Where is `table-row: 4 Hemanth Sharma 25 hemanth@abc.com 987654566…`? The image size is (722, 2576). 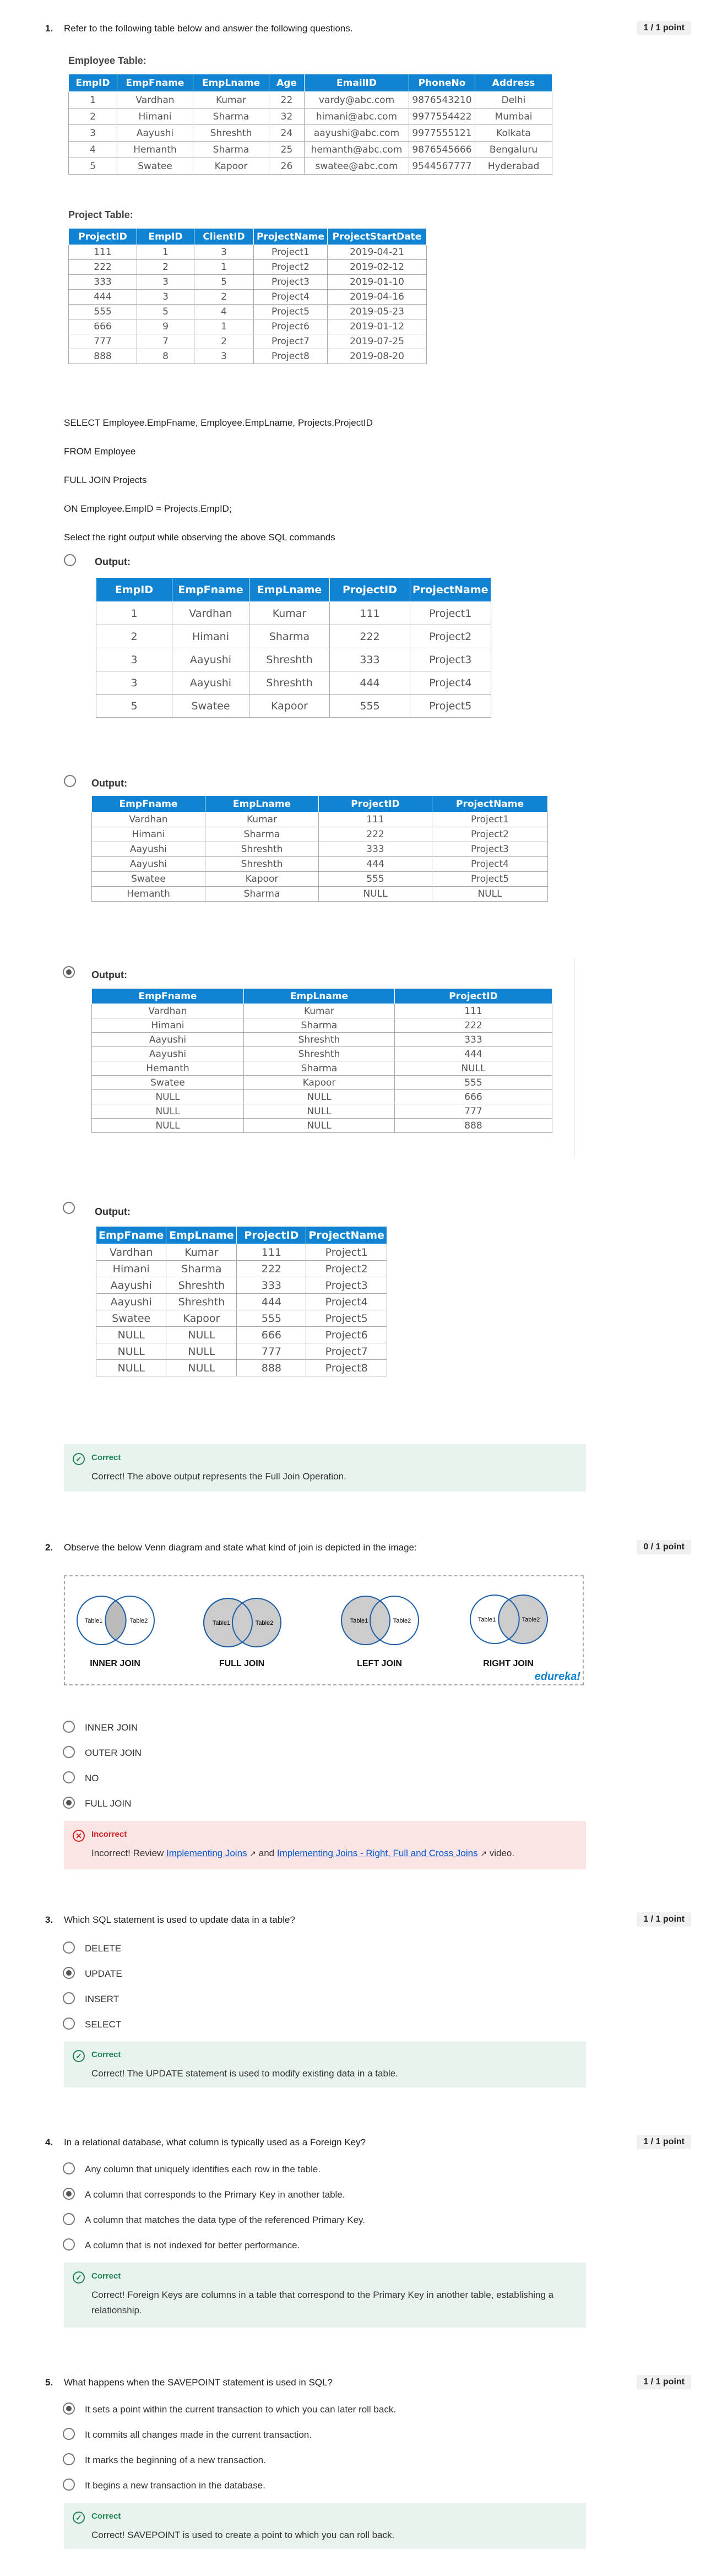 table-row: 4 Hemanth Sharma 25 hemanth@abc.com 987654566… is located at coordinates (310, 149).